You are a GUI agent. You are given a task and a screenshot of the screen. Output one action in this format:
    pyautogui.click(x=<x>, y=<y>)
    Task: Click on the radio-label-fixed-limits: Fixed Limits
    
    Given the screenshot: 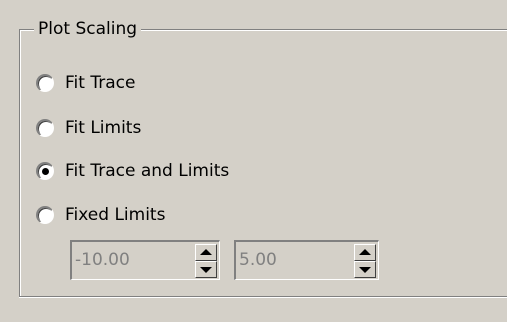 What is the action you would take?
    pyautogui.click(x=115, y=215)
    